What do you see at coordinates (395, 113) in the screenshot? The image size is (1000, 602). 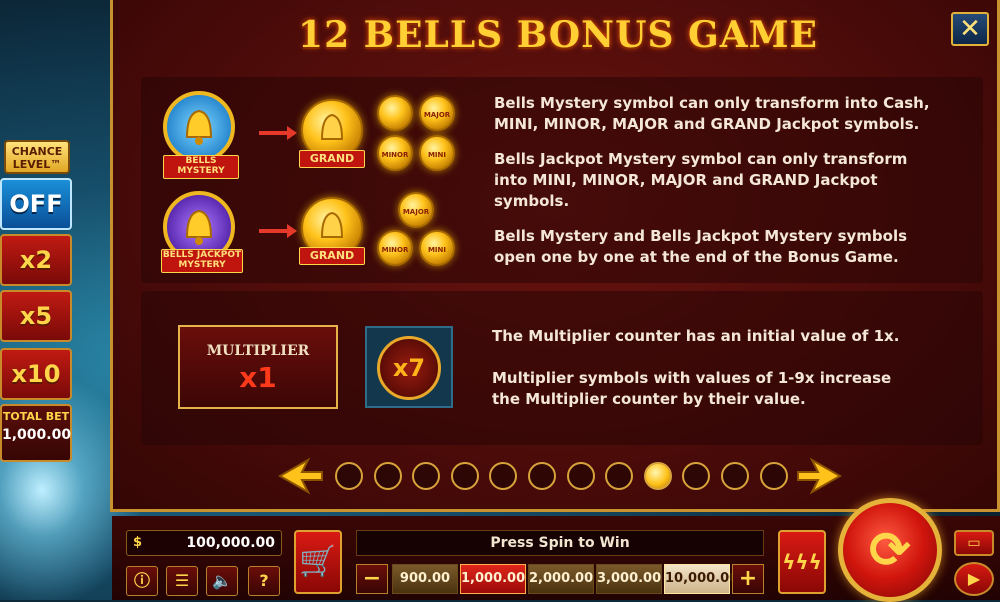 I see `cash-coin` at bounding box center [395, 113].